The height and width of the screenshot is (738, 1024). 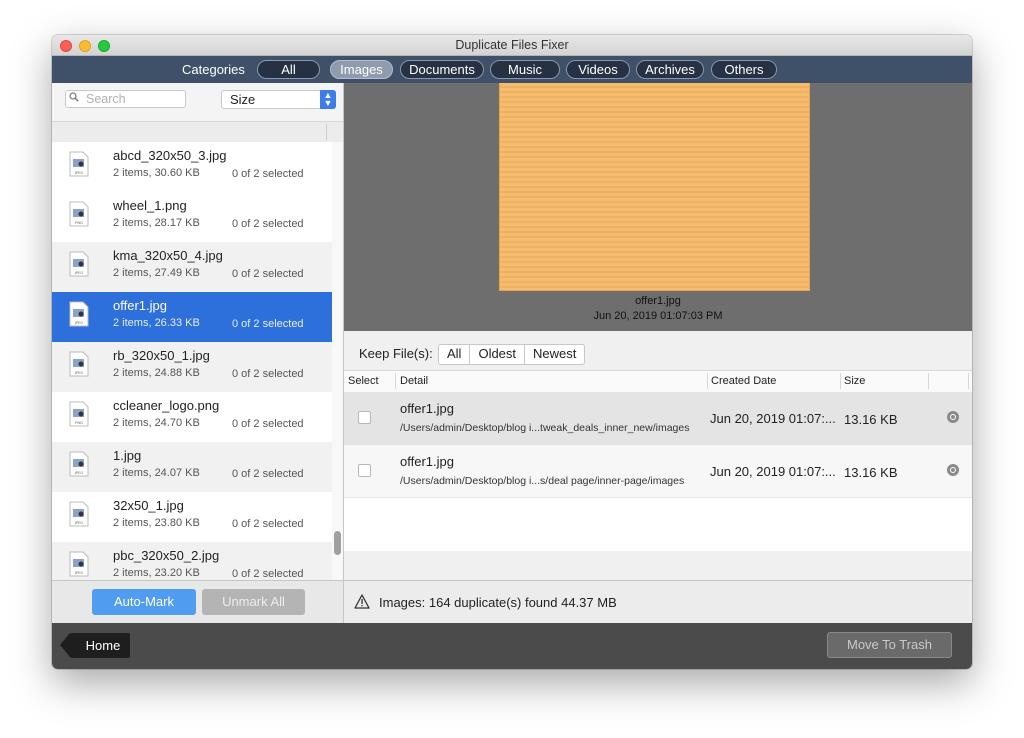 I want to click on scrollbar-thumb, so click(x=337, y=543).